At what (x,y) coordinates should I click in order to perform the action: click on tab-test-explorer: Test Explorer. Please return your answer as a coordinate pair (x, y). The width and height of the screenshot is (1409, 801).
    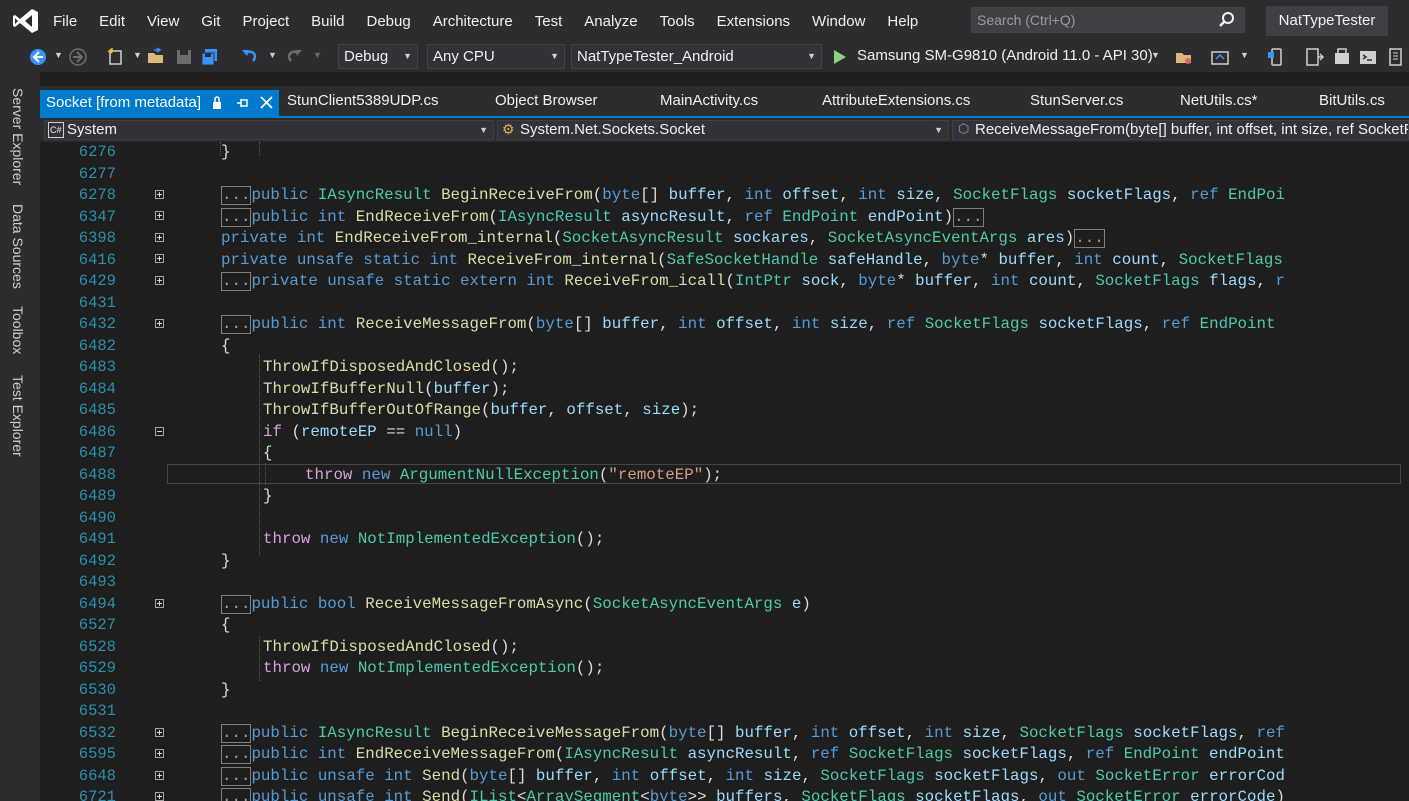
    Looking at the image, I should click on (18, 416).